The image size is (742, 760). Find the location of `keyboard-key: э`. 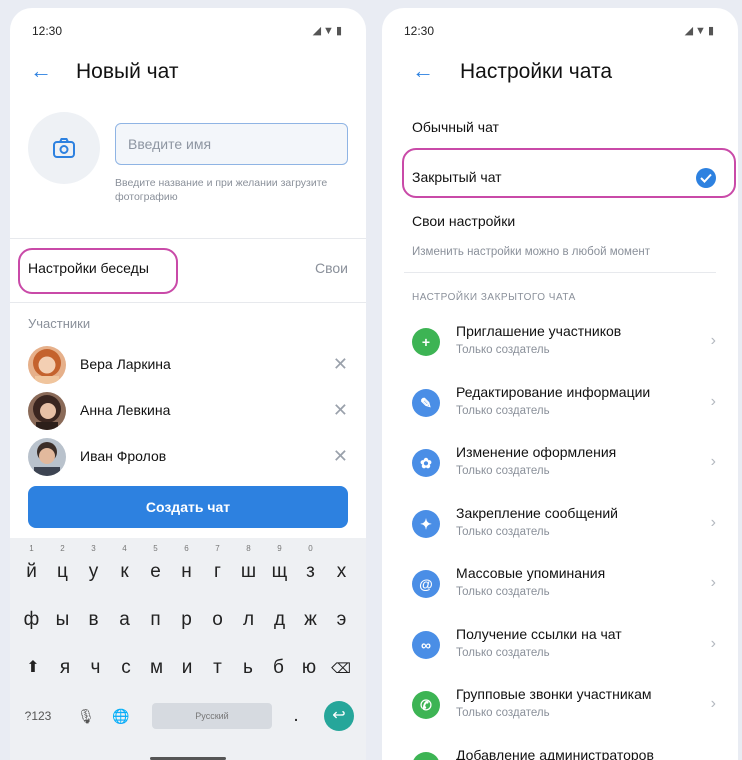

keyboard-key: э is located at coordinates (341, 620).